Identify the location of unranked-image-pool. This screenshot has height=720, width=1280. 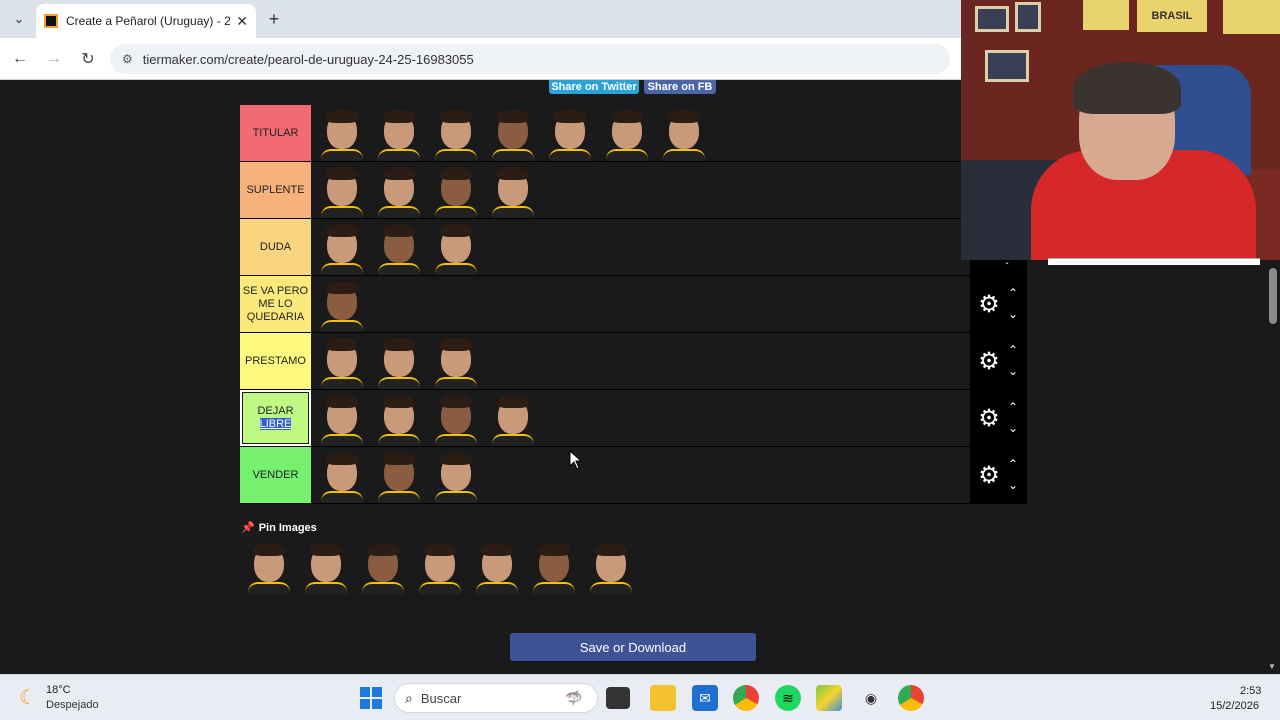
(443, 567).